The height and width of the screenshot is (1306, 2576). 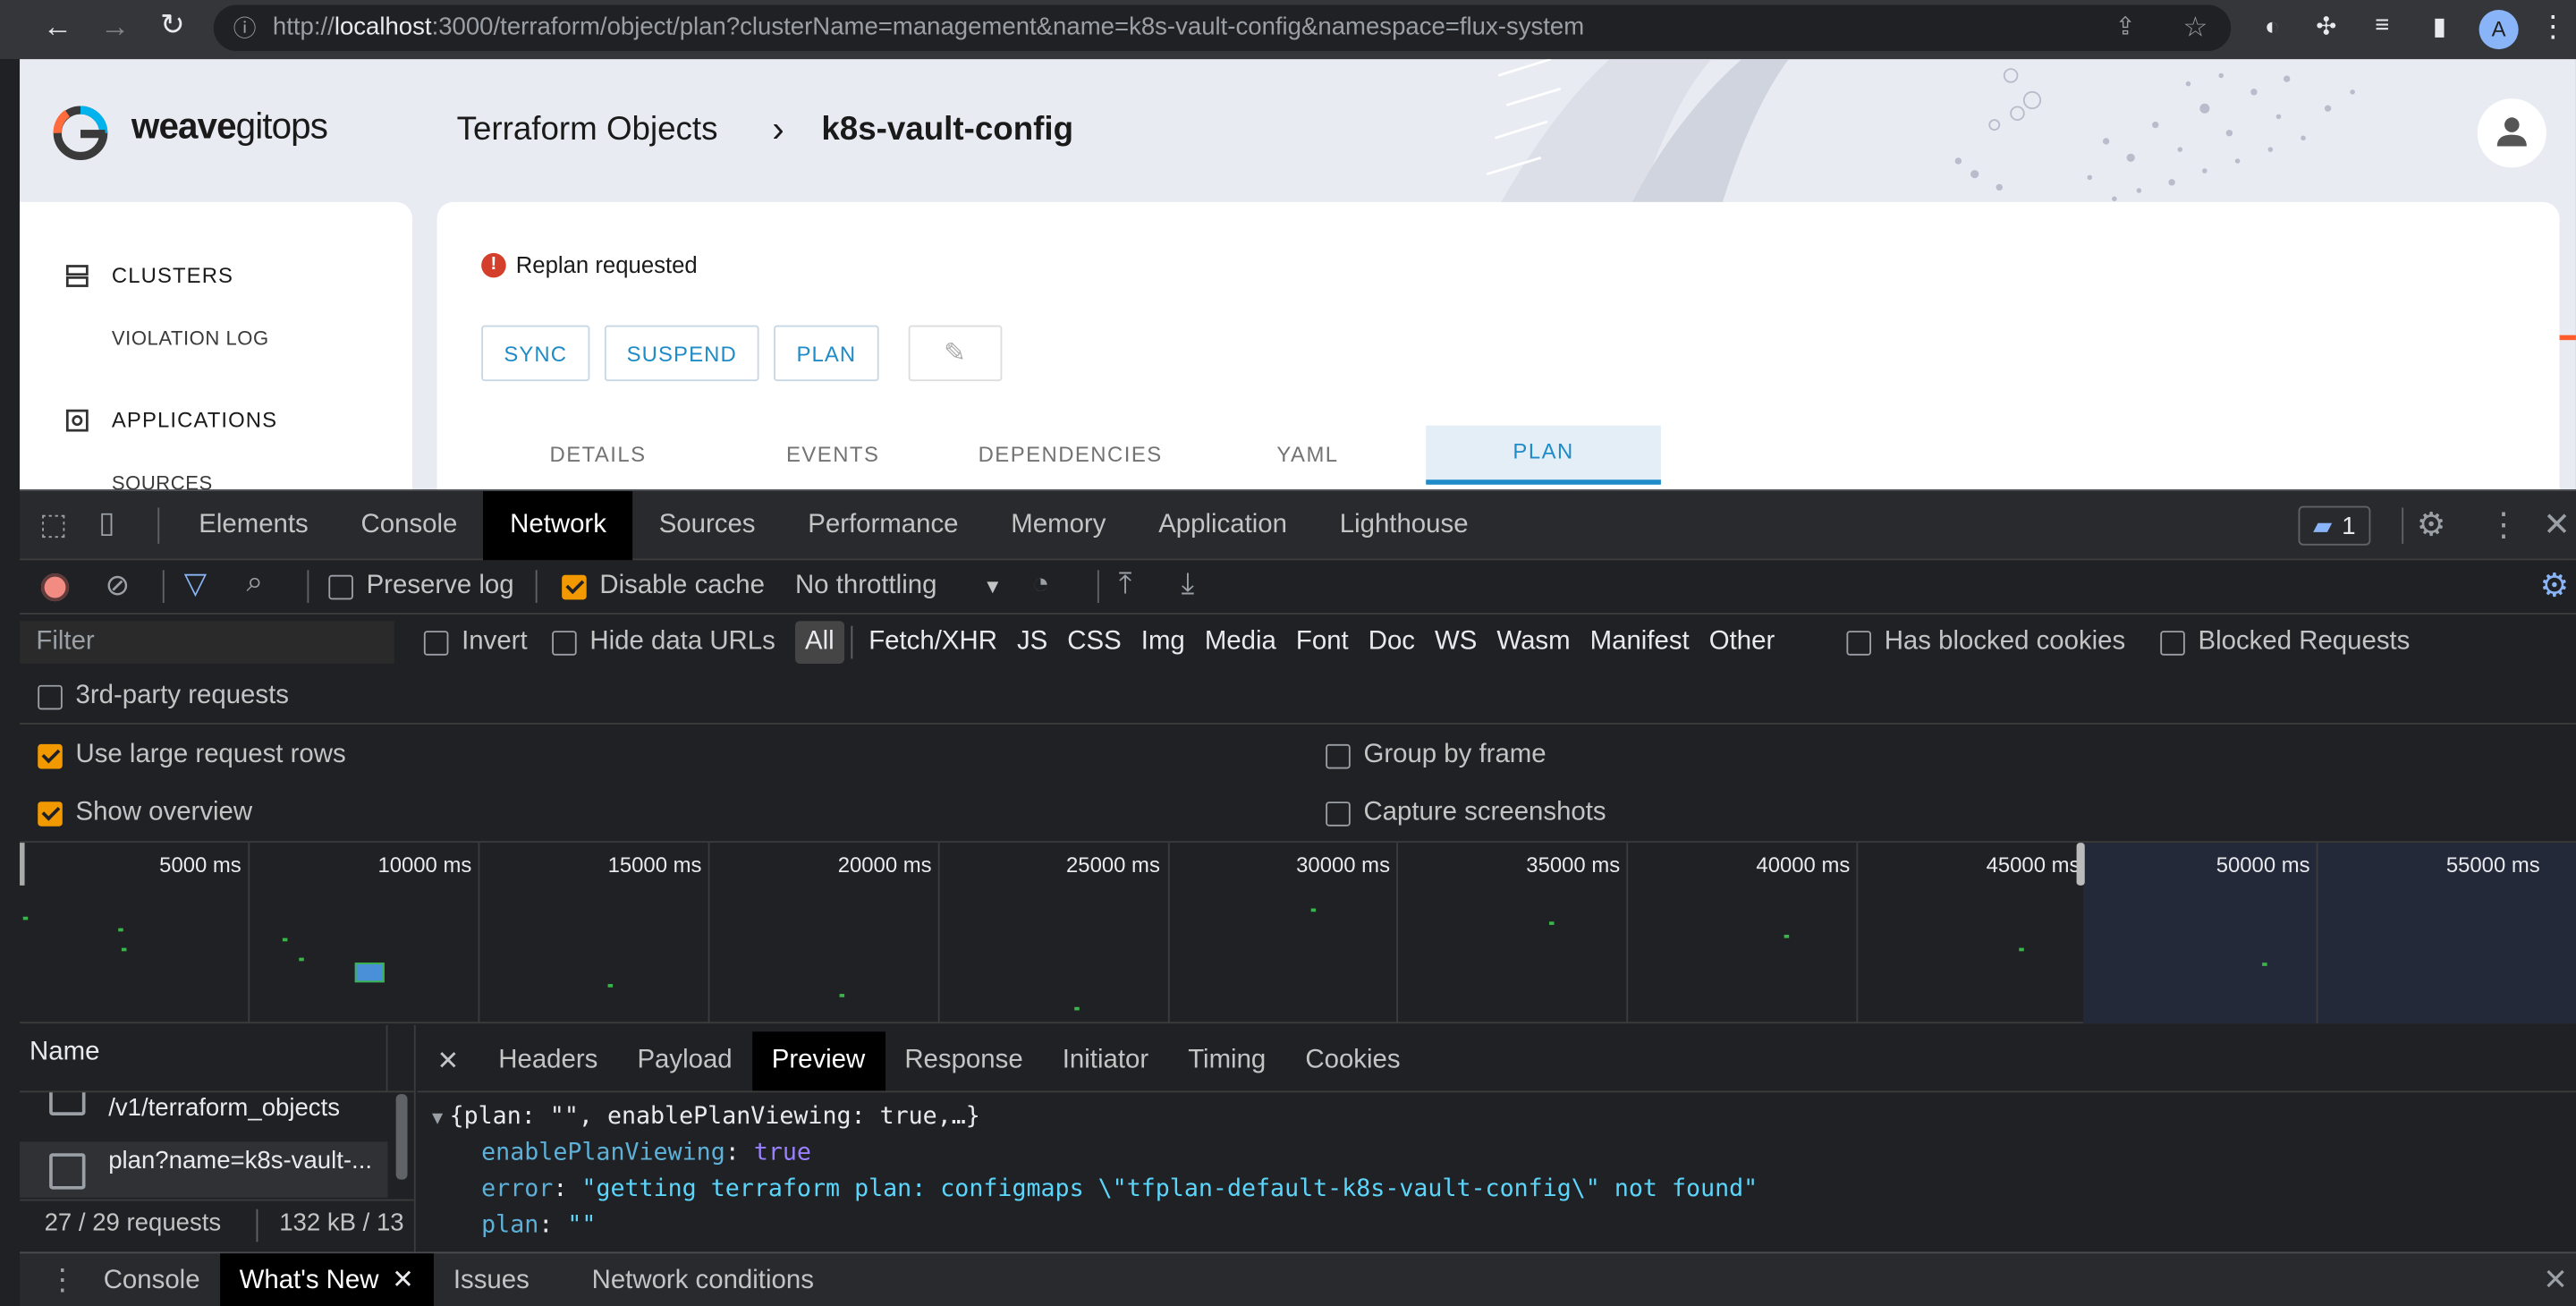 I want to click on has-blocked-cookies-checkbox: Has blocked cookies, so click(x=1985, y=643).